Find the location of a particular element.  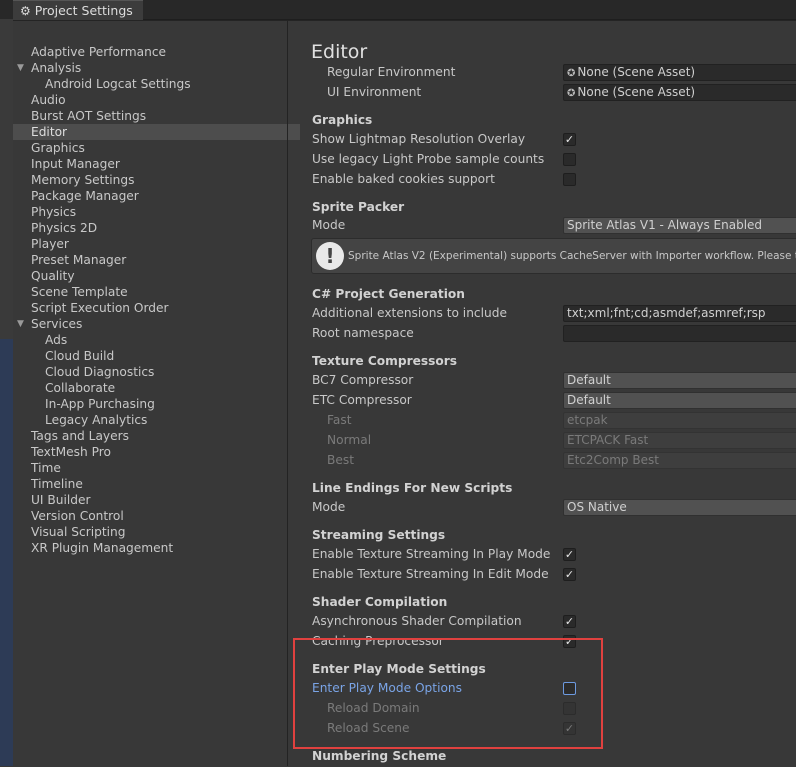

sidebar-item-in-app-purchasing: In-App Purchasing is located at coordinates (156, 404).